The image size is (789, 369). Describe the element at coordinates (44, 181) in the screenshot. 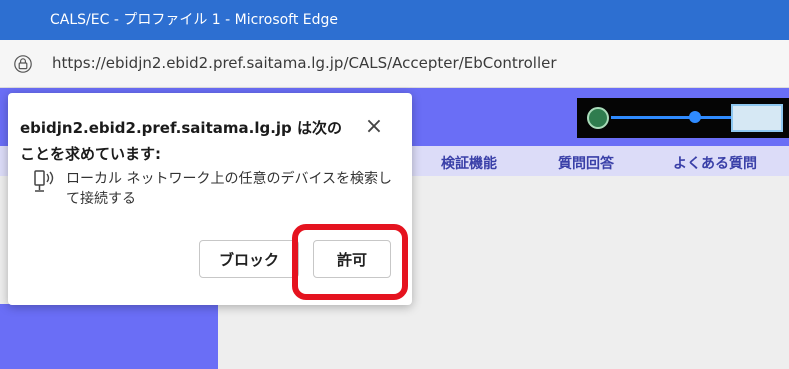

I see `network-device-icon` at that location.